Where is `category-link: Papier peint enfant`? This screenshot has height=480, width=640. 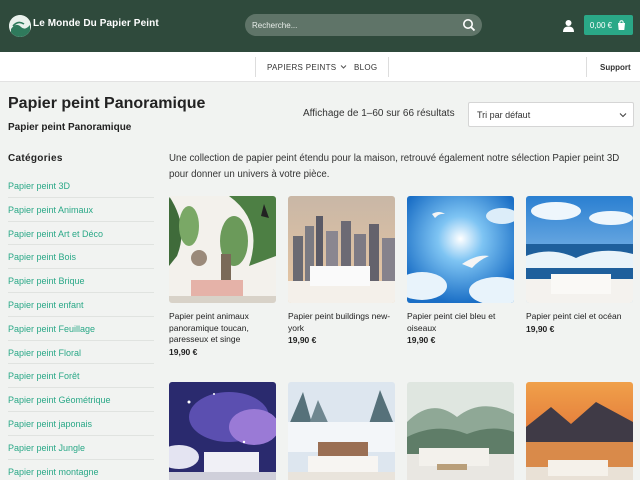 category-link: Papier peint enfant is located at coordinates (81, 305).